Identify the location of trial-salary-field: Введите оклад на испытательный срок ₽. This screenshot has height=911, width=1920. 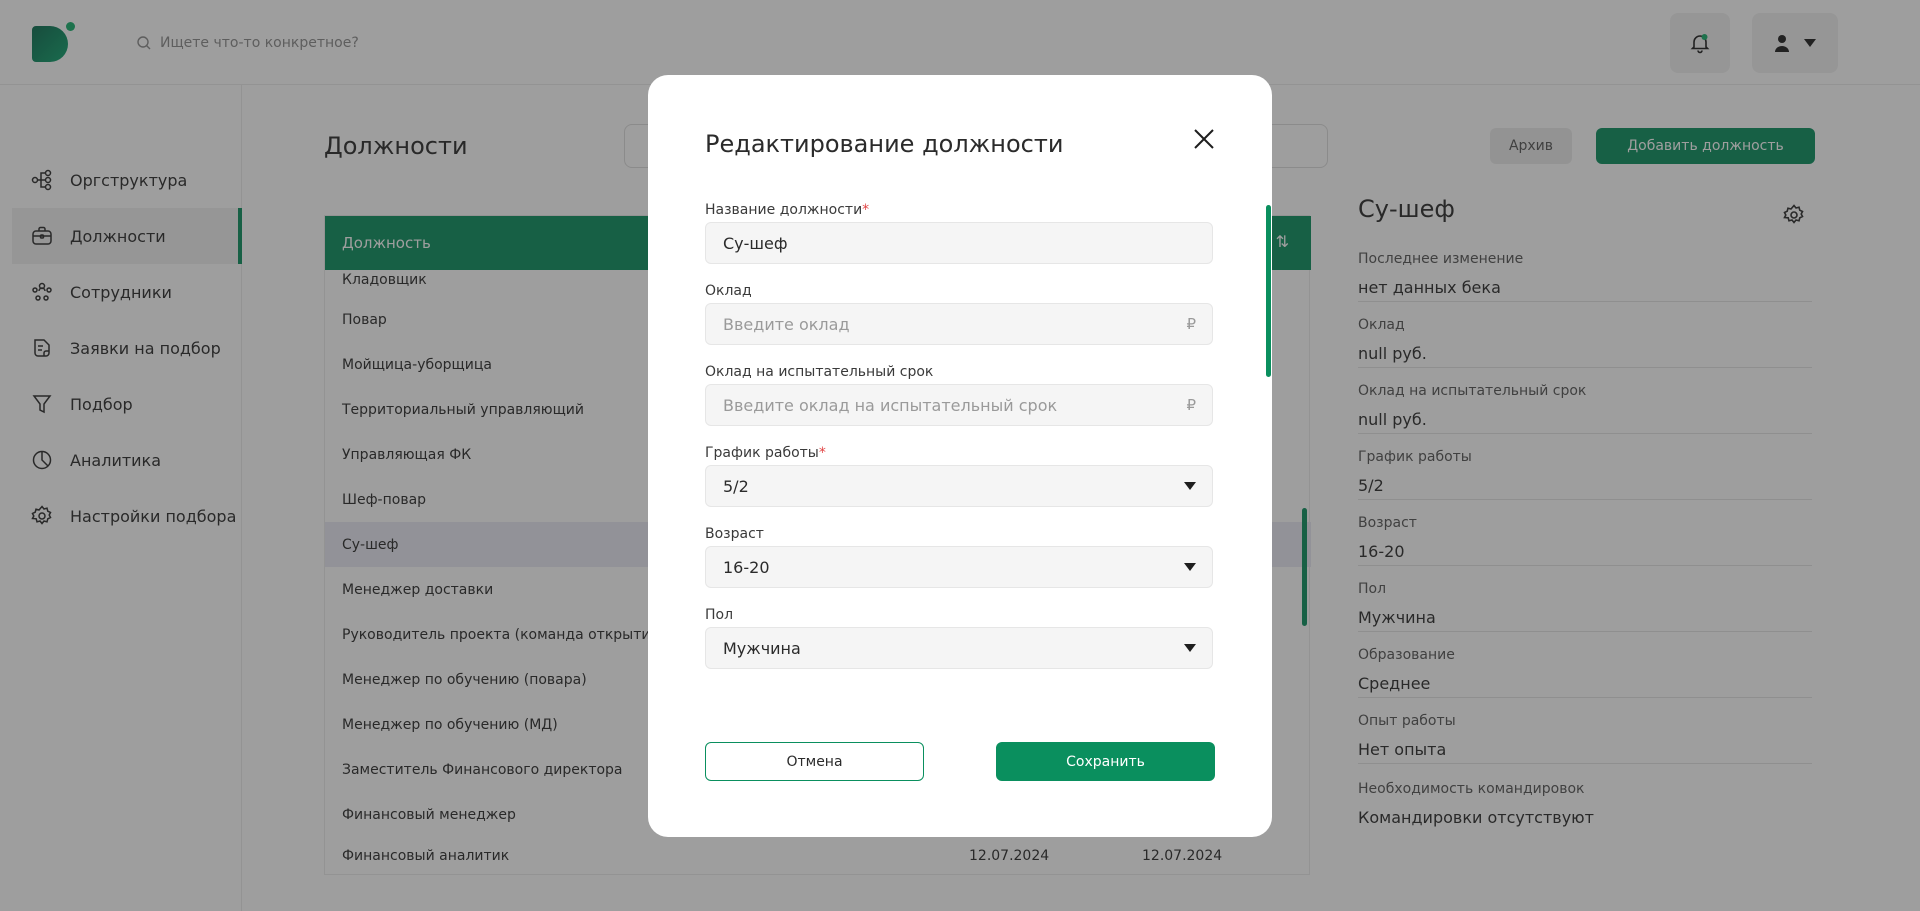
(959, 405).